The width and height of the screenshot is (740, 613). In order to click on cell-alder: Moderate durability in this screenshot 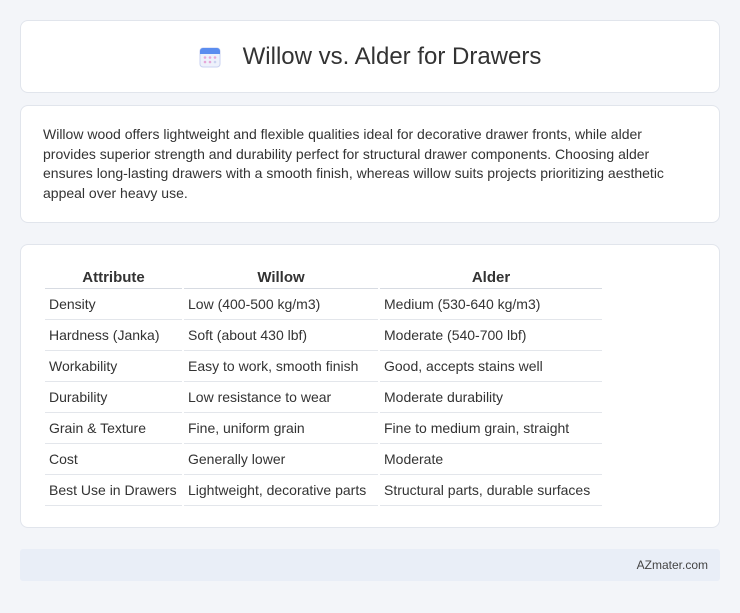, I will do `click(491, 397)`.